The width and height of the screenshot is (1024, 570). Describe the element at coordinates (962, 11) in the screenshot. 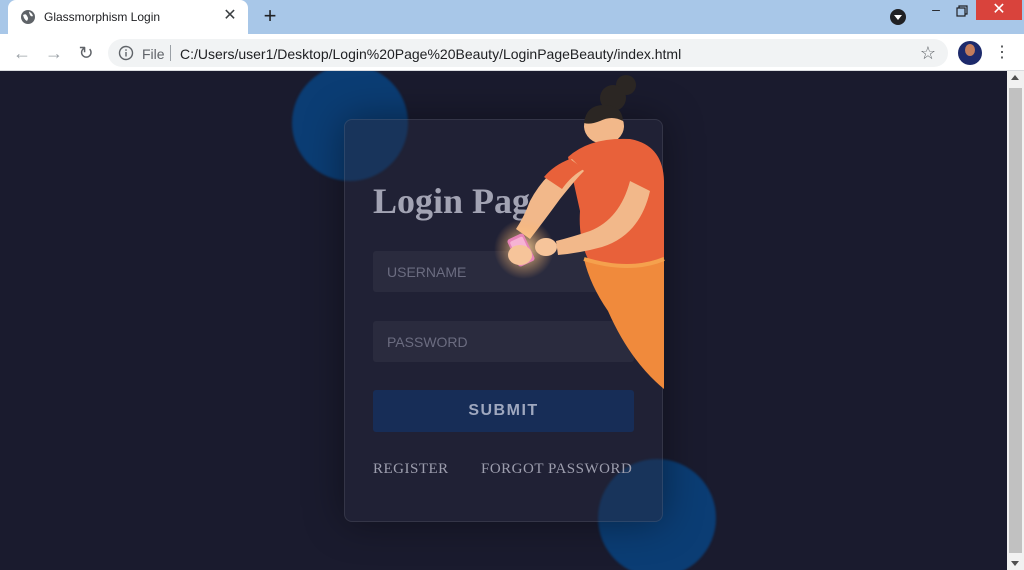

I see `restore-window-button` at that location.